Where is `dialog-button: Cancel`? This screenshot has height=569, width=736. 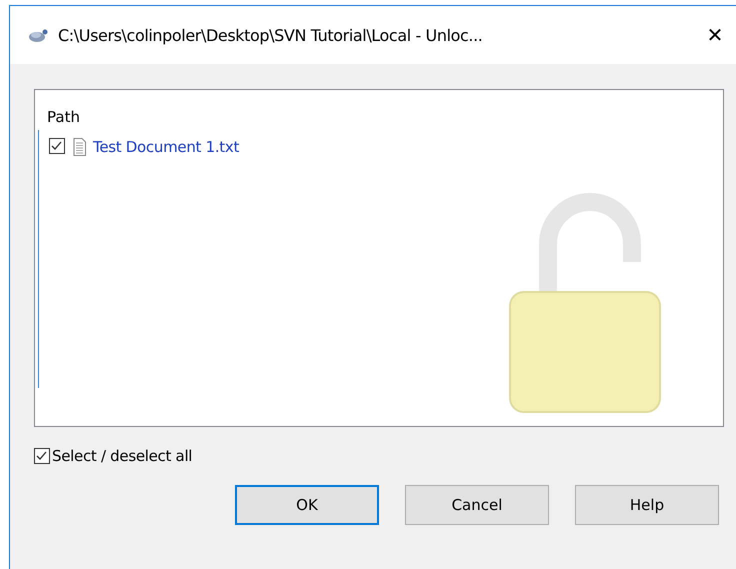 dialog-button: Cancel is located at coordinates (477, 505).